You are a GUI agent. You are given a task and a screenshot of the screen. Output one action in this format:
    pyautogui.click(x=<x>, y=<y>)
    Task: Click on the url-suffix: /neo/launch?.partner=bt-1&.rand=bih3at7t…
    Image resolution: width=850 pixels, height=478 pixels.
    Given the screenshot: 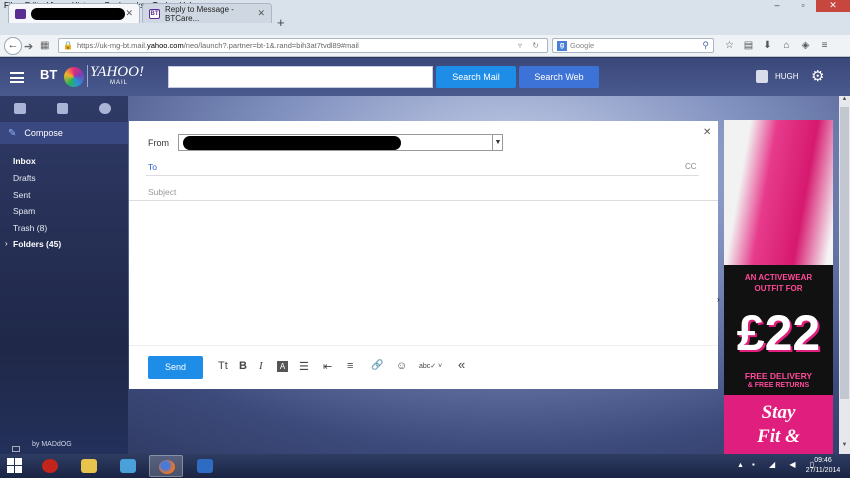 What is the action you would take?
    pyautogui.click(x=271, y=45)
    